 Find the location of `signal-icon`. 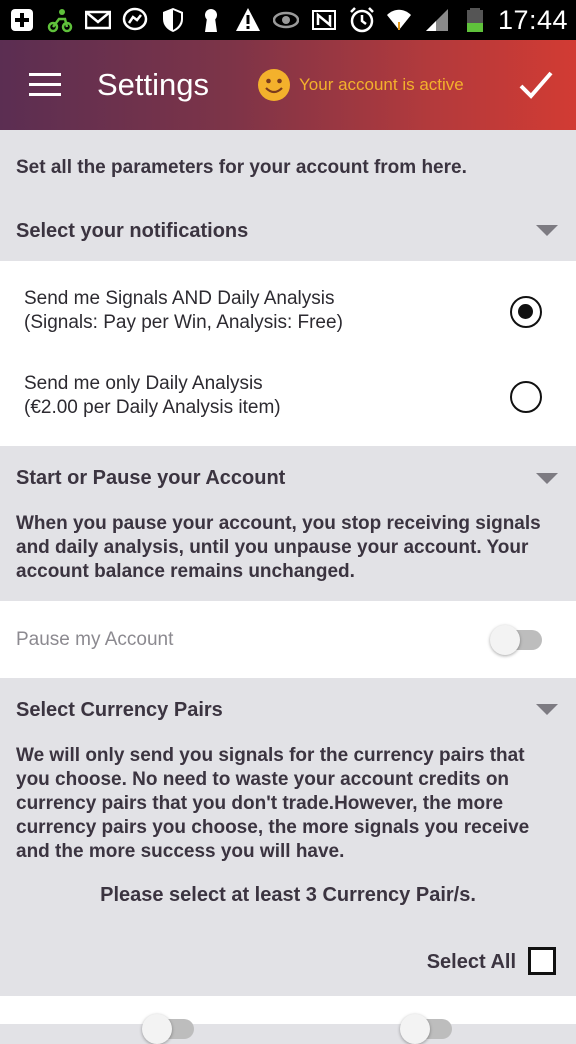

signal-icon is located at coordinates (437, 20).